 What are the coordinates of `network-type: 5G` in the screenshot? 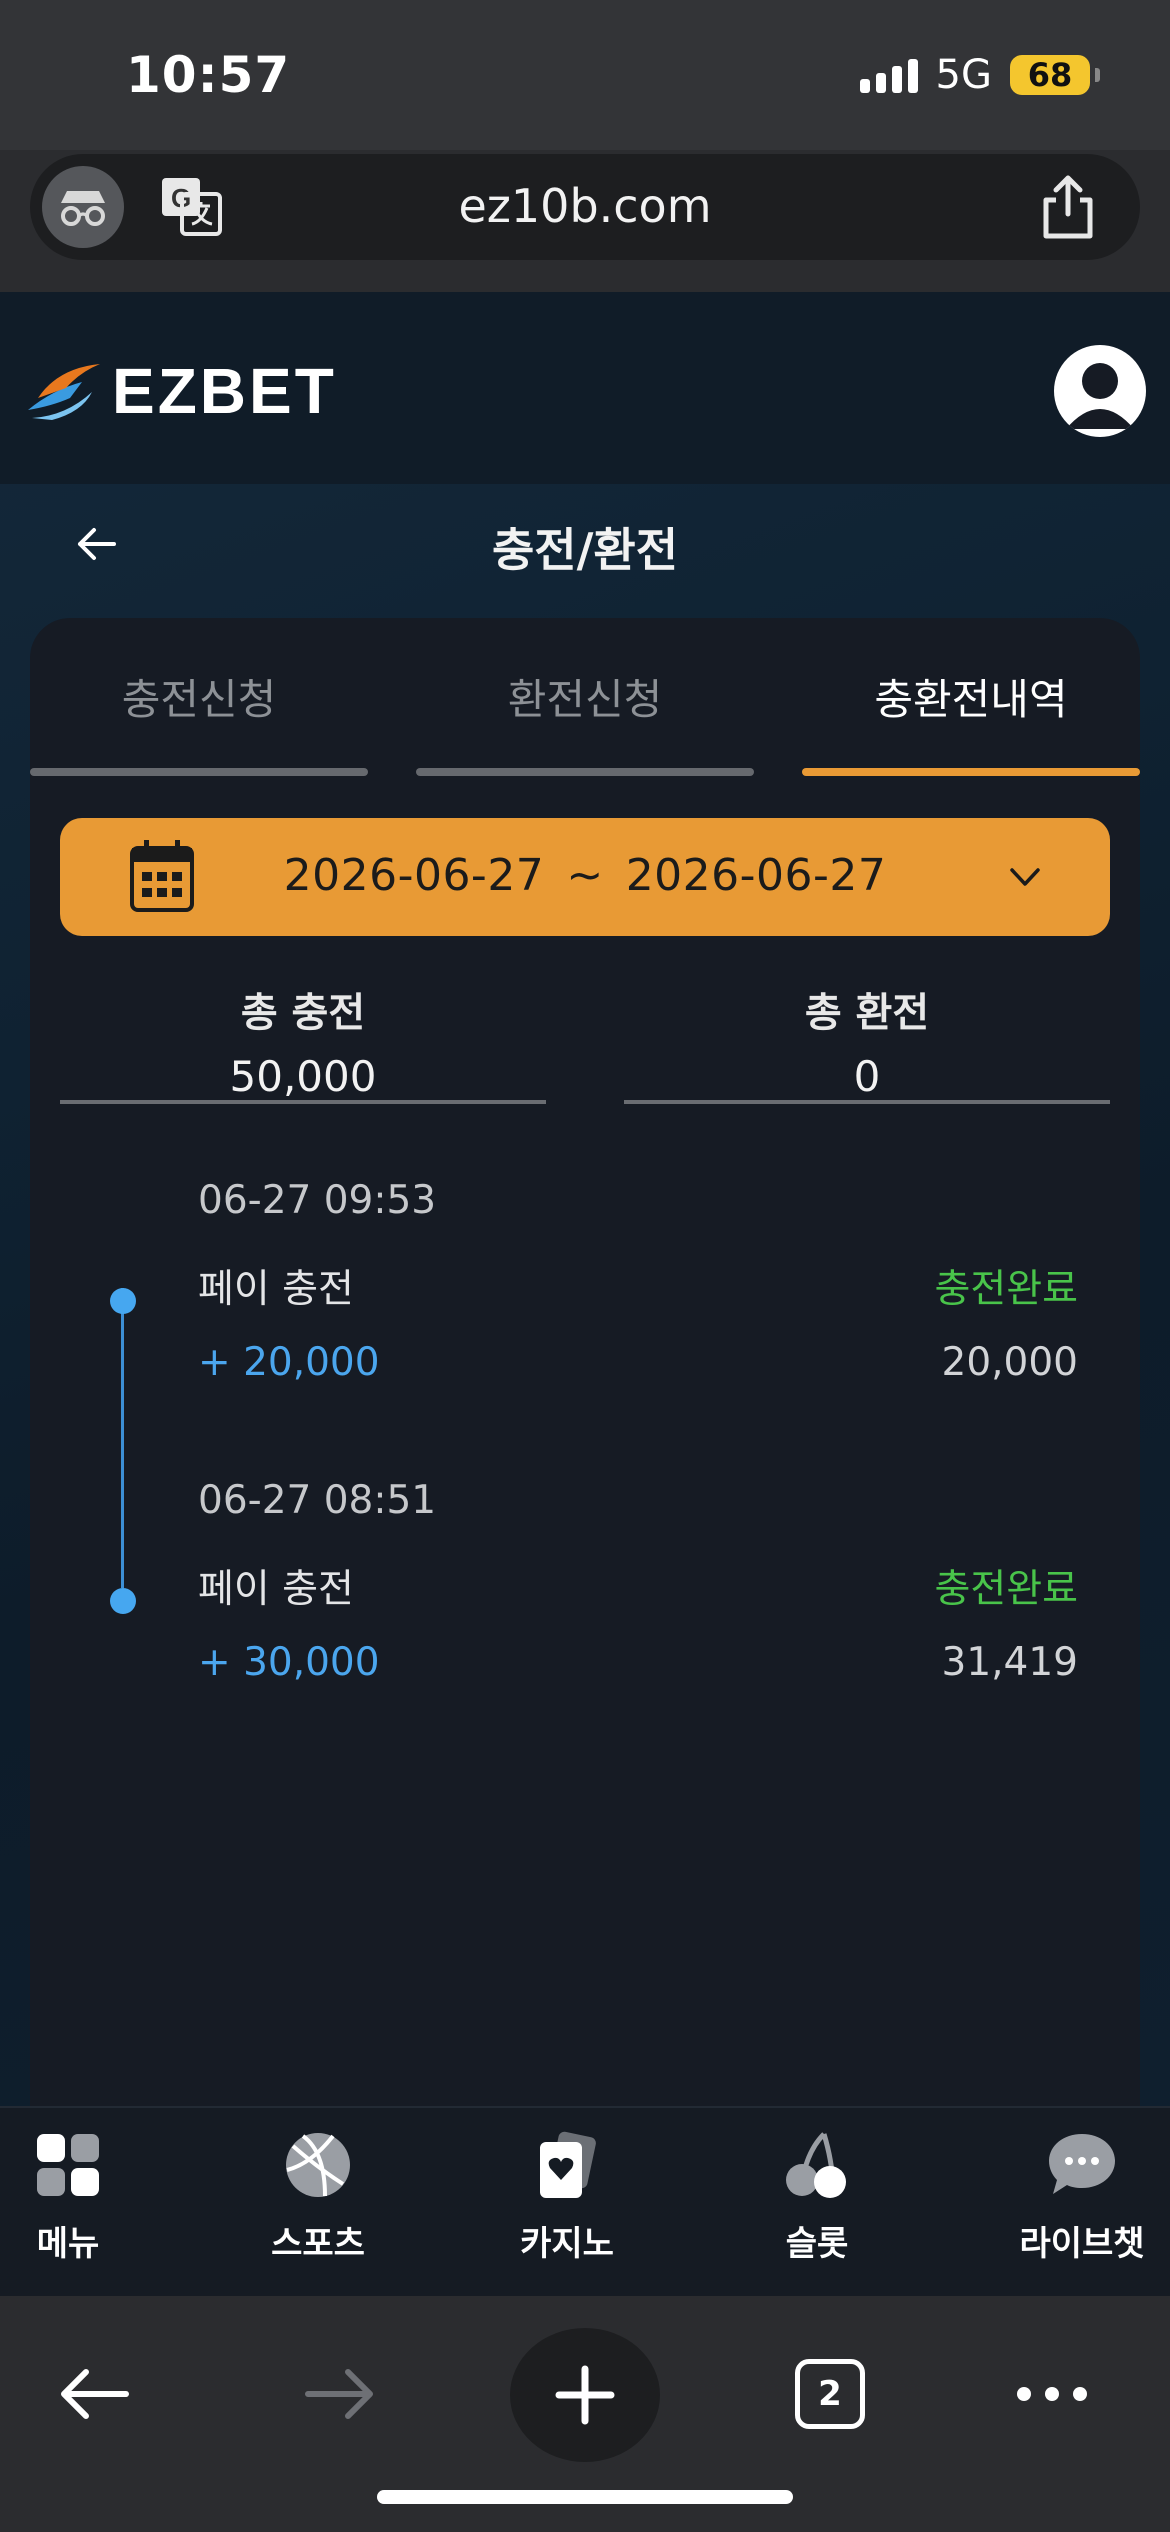 It's located at (963, 75).